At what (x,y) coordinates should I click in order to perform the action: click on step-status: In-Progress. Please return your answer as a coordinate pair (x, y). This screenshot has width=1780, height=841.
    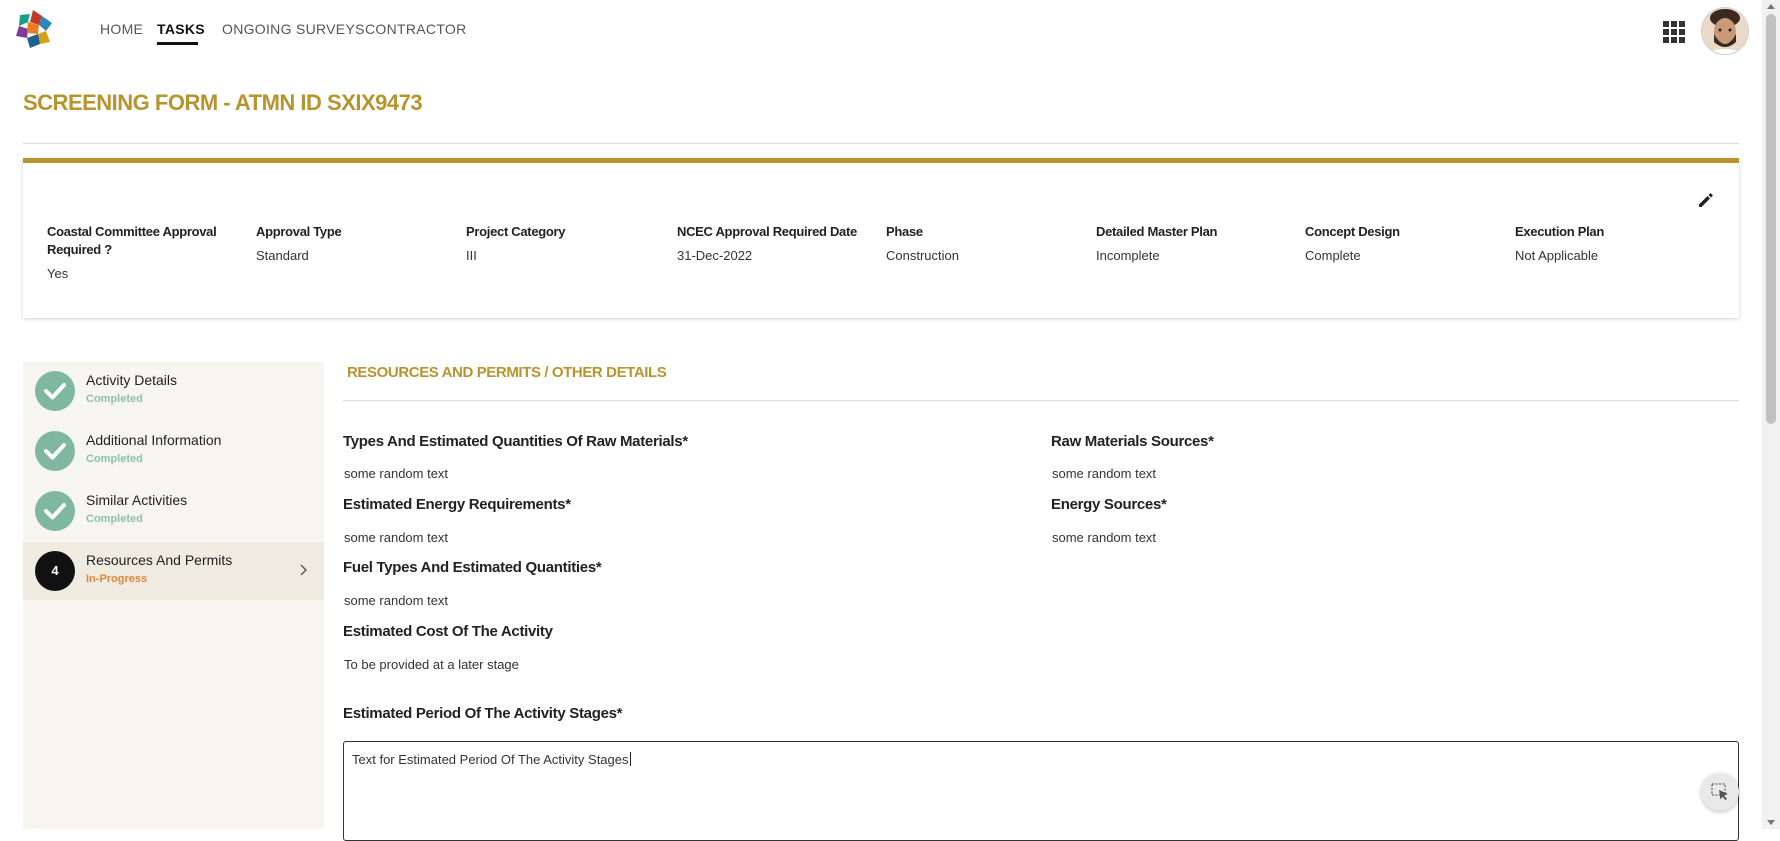
    Looking at the image, I should click on (117, 579).